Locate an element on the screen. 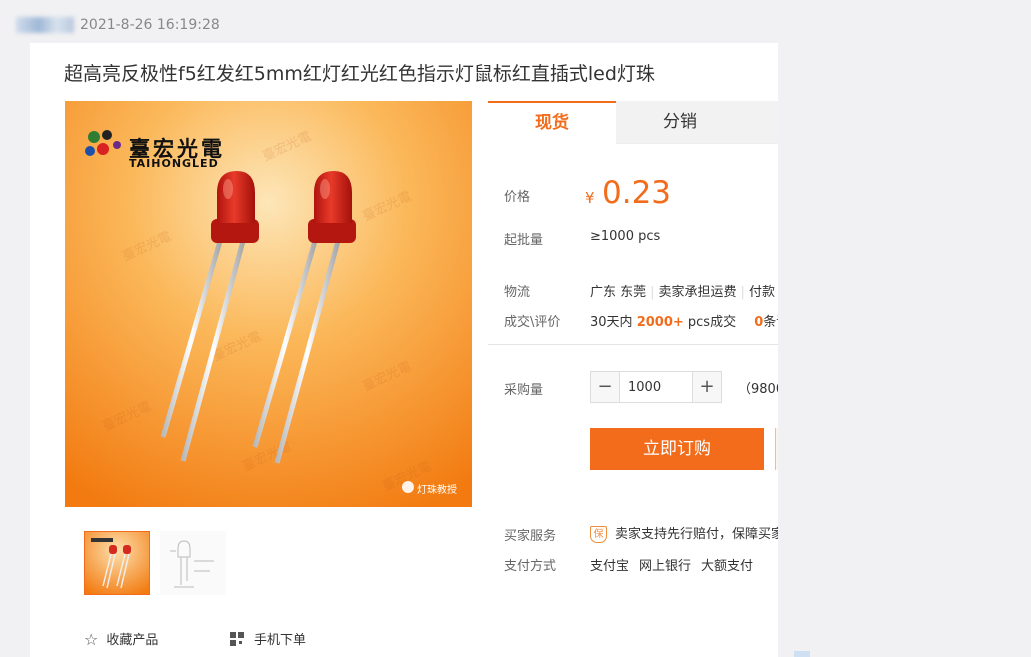 Image resolution: width=1031 pixels, height=657 pixels. service-label: 买家服务 is located at coordinates (530, 536).